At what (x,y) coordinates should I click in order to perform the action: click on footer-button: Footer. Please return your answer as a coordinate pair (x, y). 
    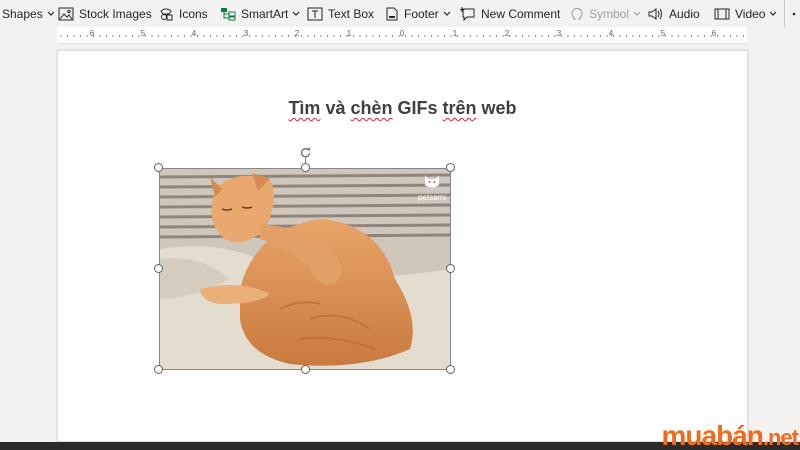
    Looking at the image, I should click on (418, 13).